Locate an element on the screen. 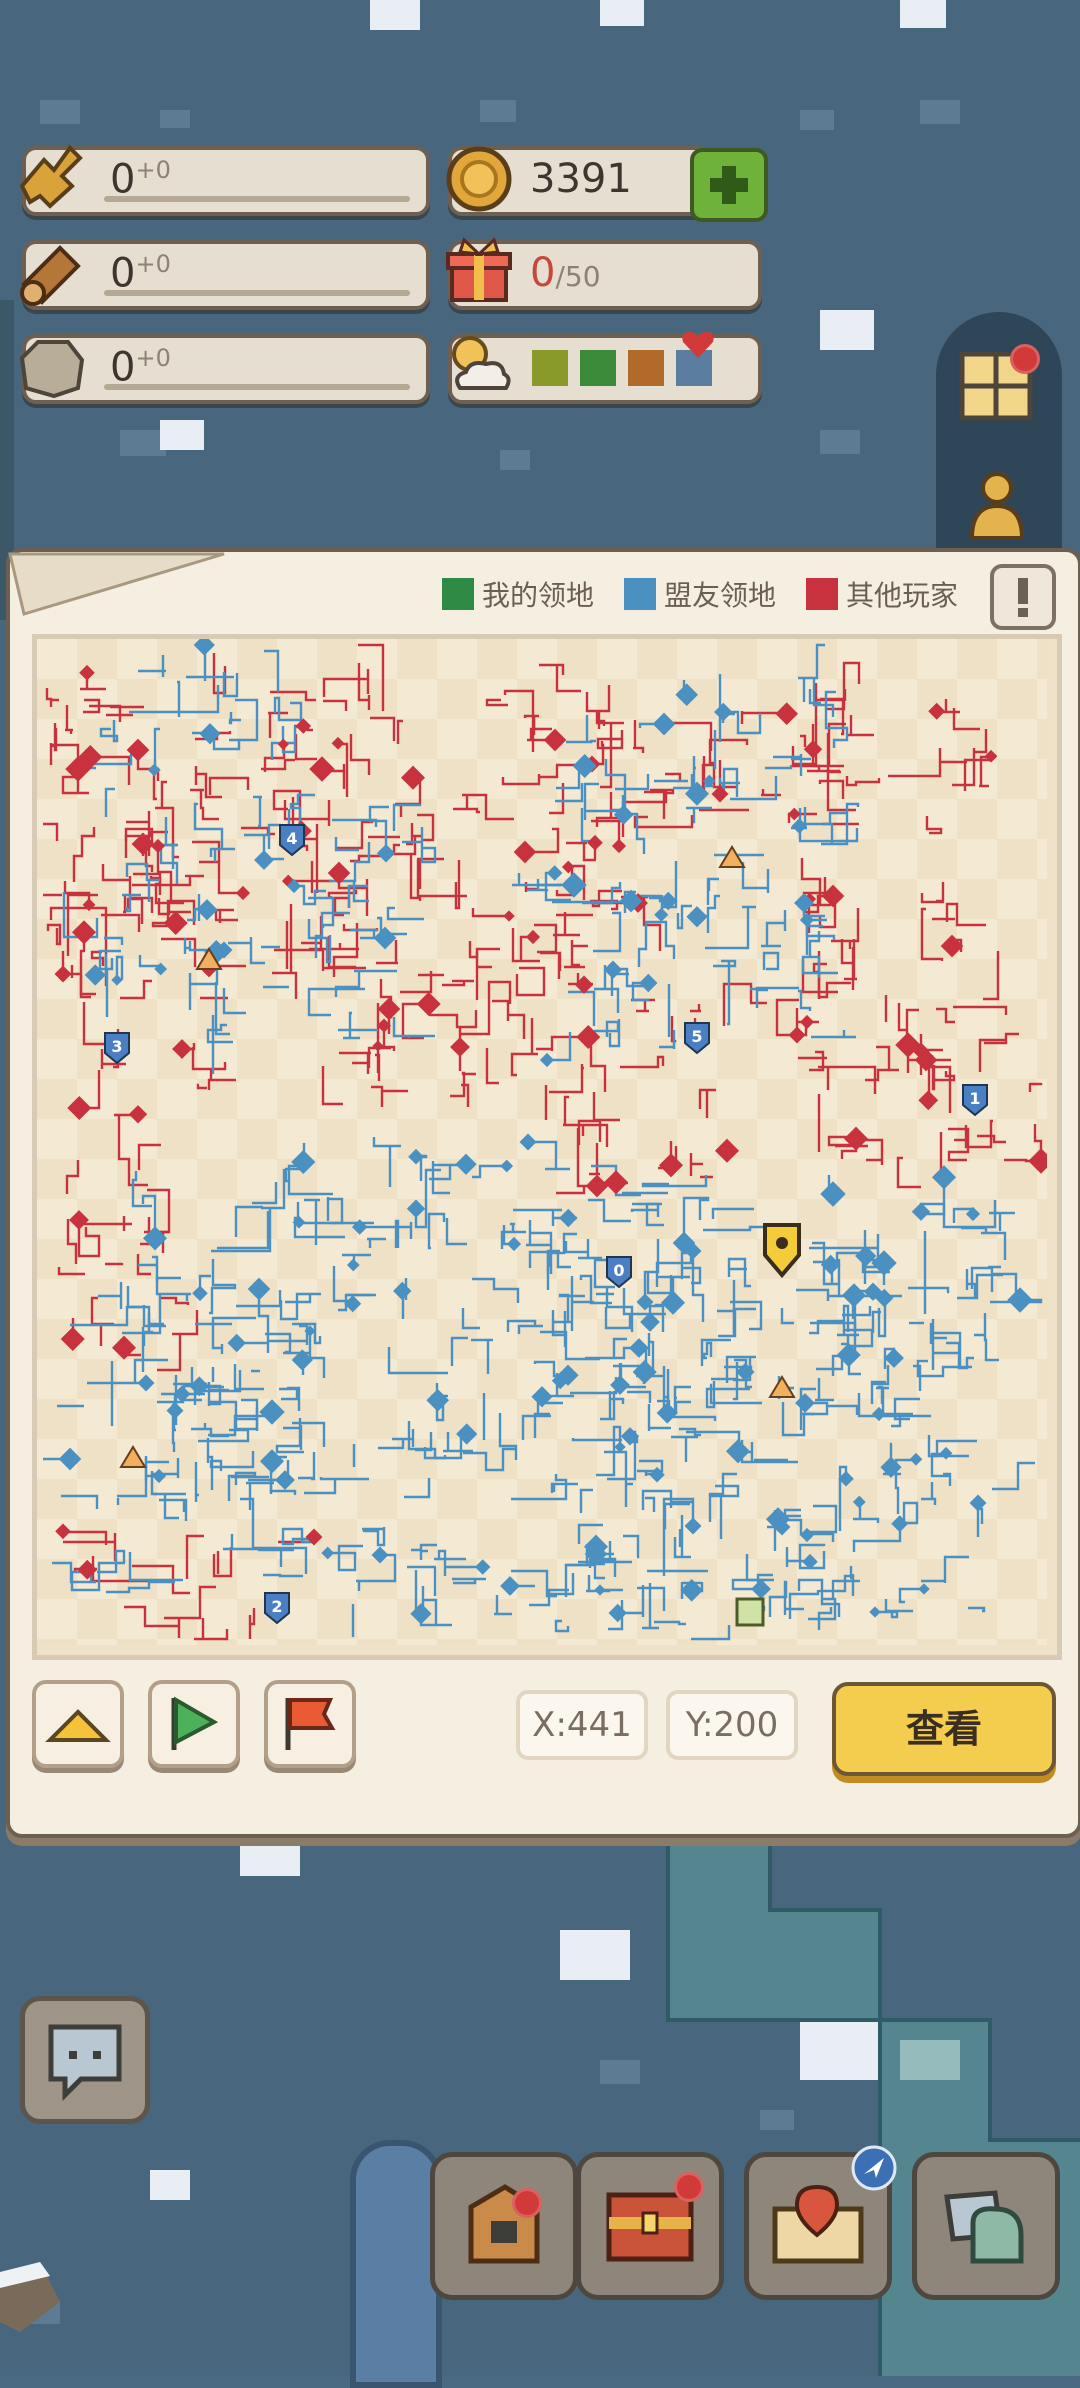  marker-label: 2 is located at coordinates (276, 1606).